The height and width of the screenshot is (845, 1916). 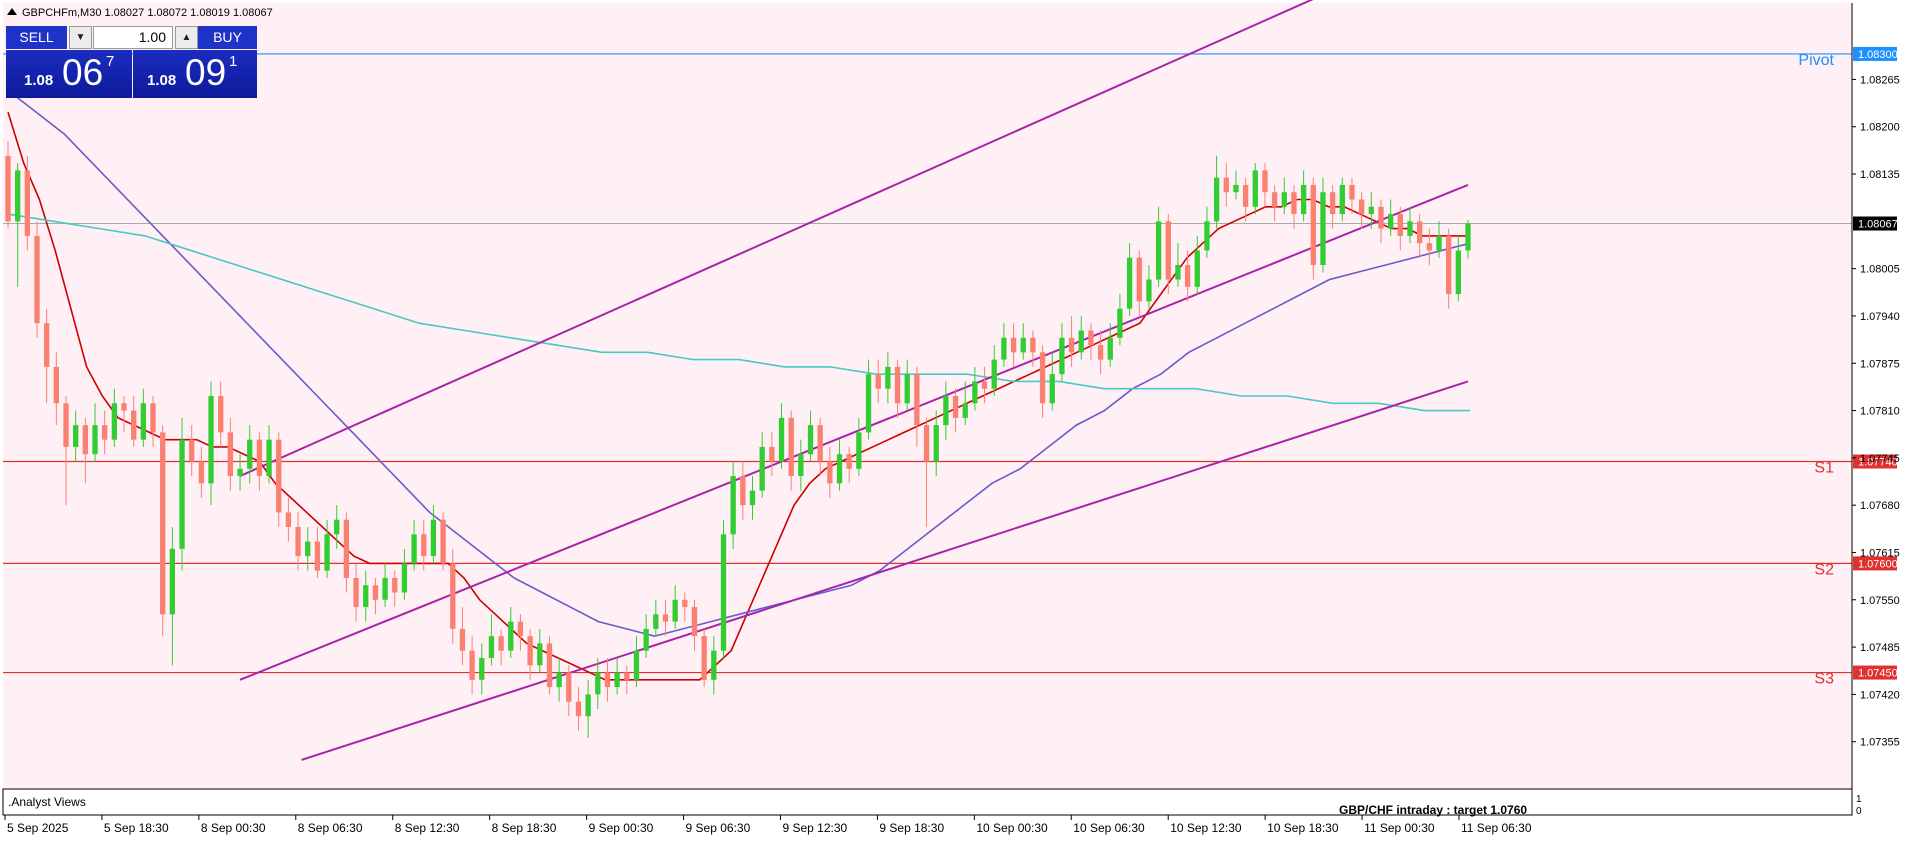 What do you see at coordinates (186, 37) in the screenshot?
I see `lot-increase-icon: ▲` at bounding box center [186, 37].